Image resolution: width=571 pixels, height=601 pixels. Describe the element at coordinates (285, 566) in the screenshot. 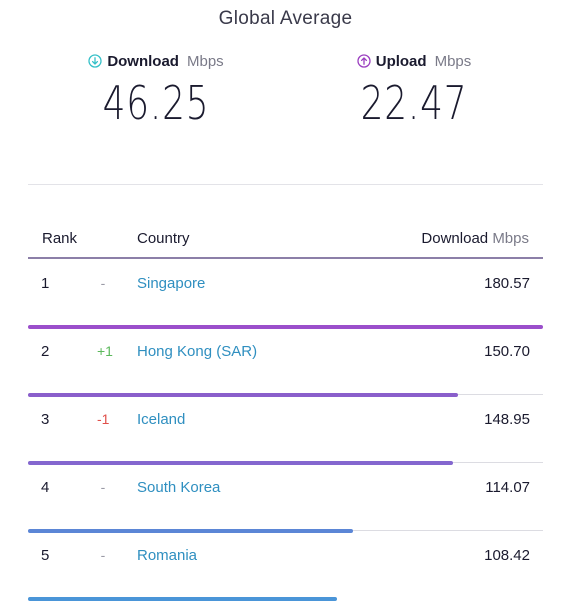

I see `table-row: 5 - Romania 108.42` at that location.